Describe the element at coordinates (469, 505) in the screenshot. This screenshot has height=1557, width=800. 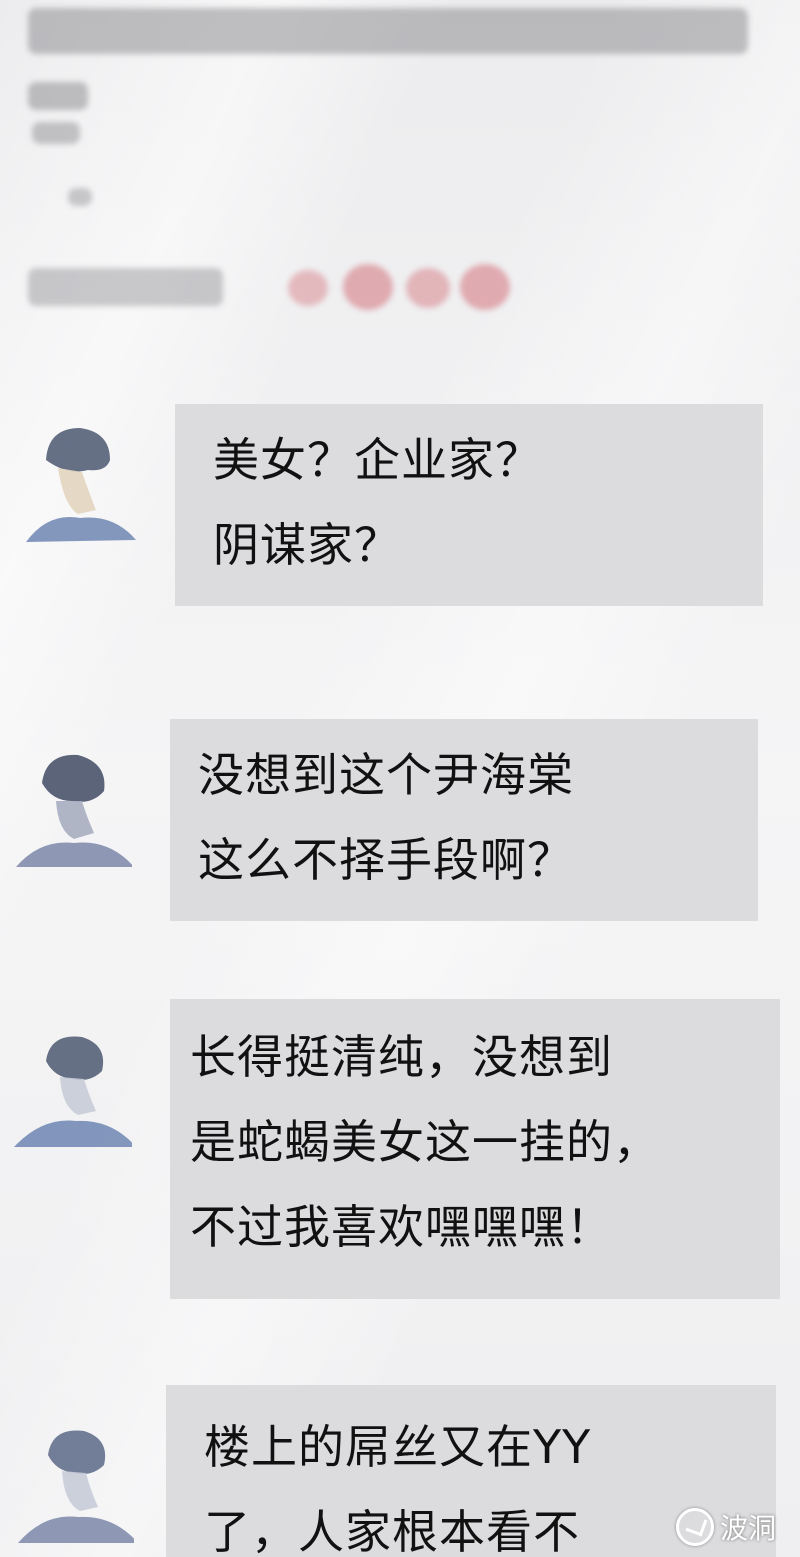
I see `comment-bubble: 美女？企业家？ 阴谋家？` at that location.